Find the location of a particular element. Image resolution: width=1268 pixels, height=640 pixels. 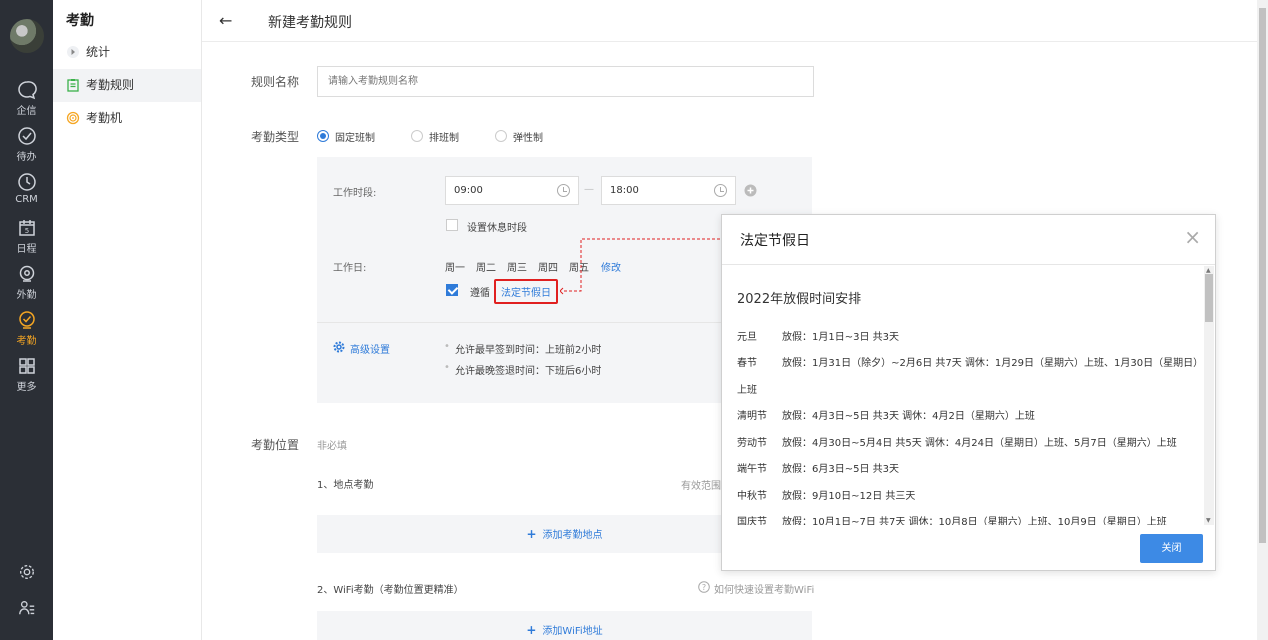

holiday-text: 上班 is located at coordinates (747, 390).